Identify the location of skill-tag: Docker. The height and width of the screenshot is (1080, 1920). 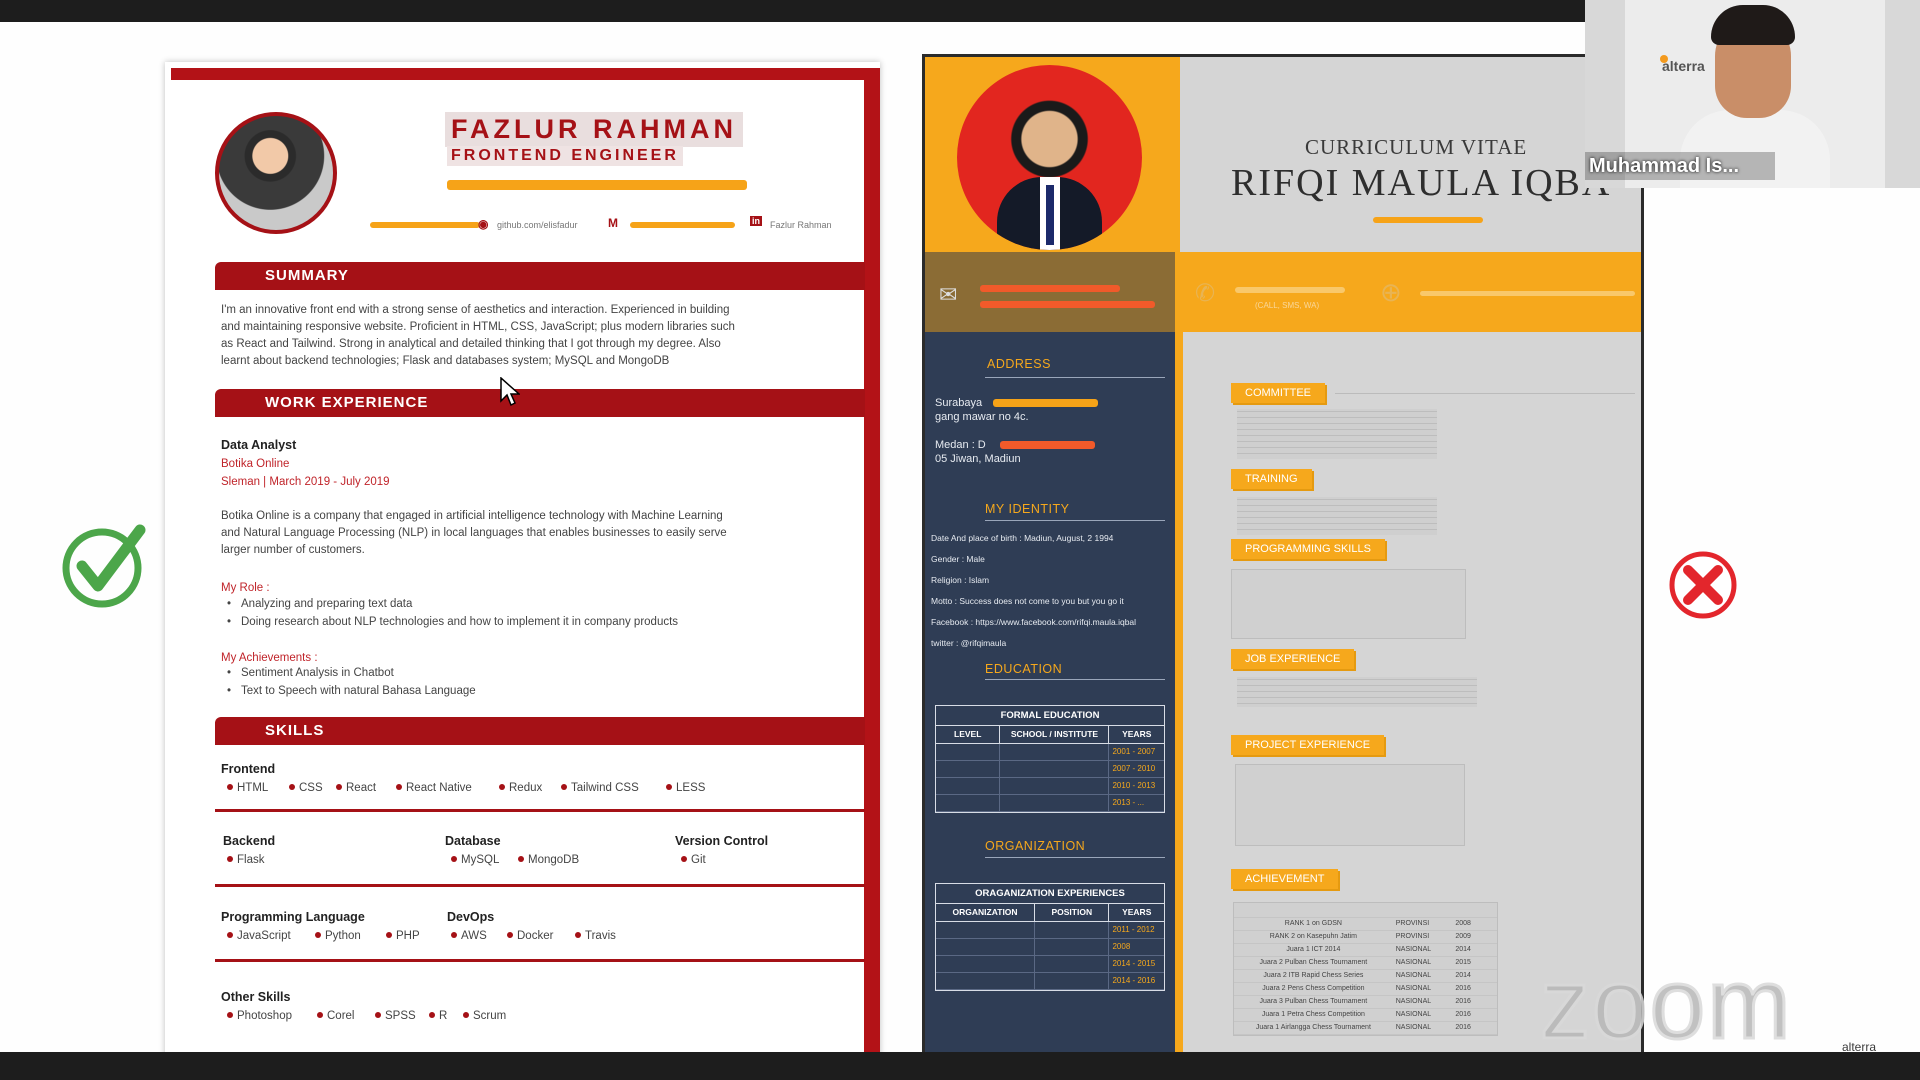
(530, 936).